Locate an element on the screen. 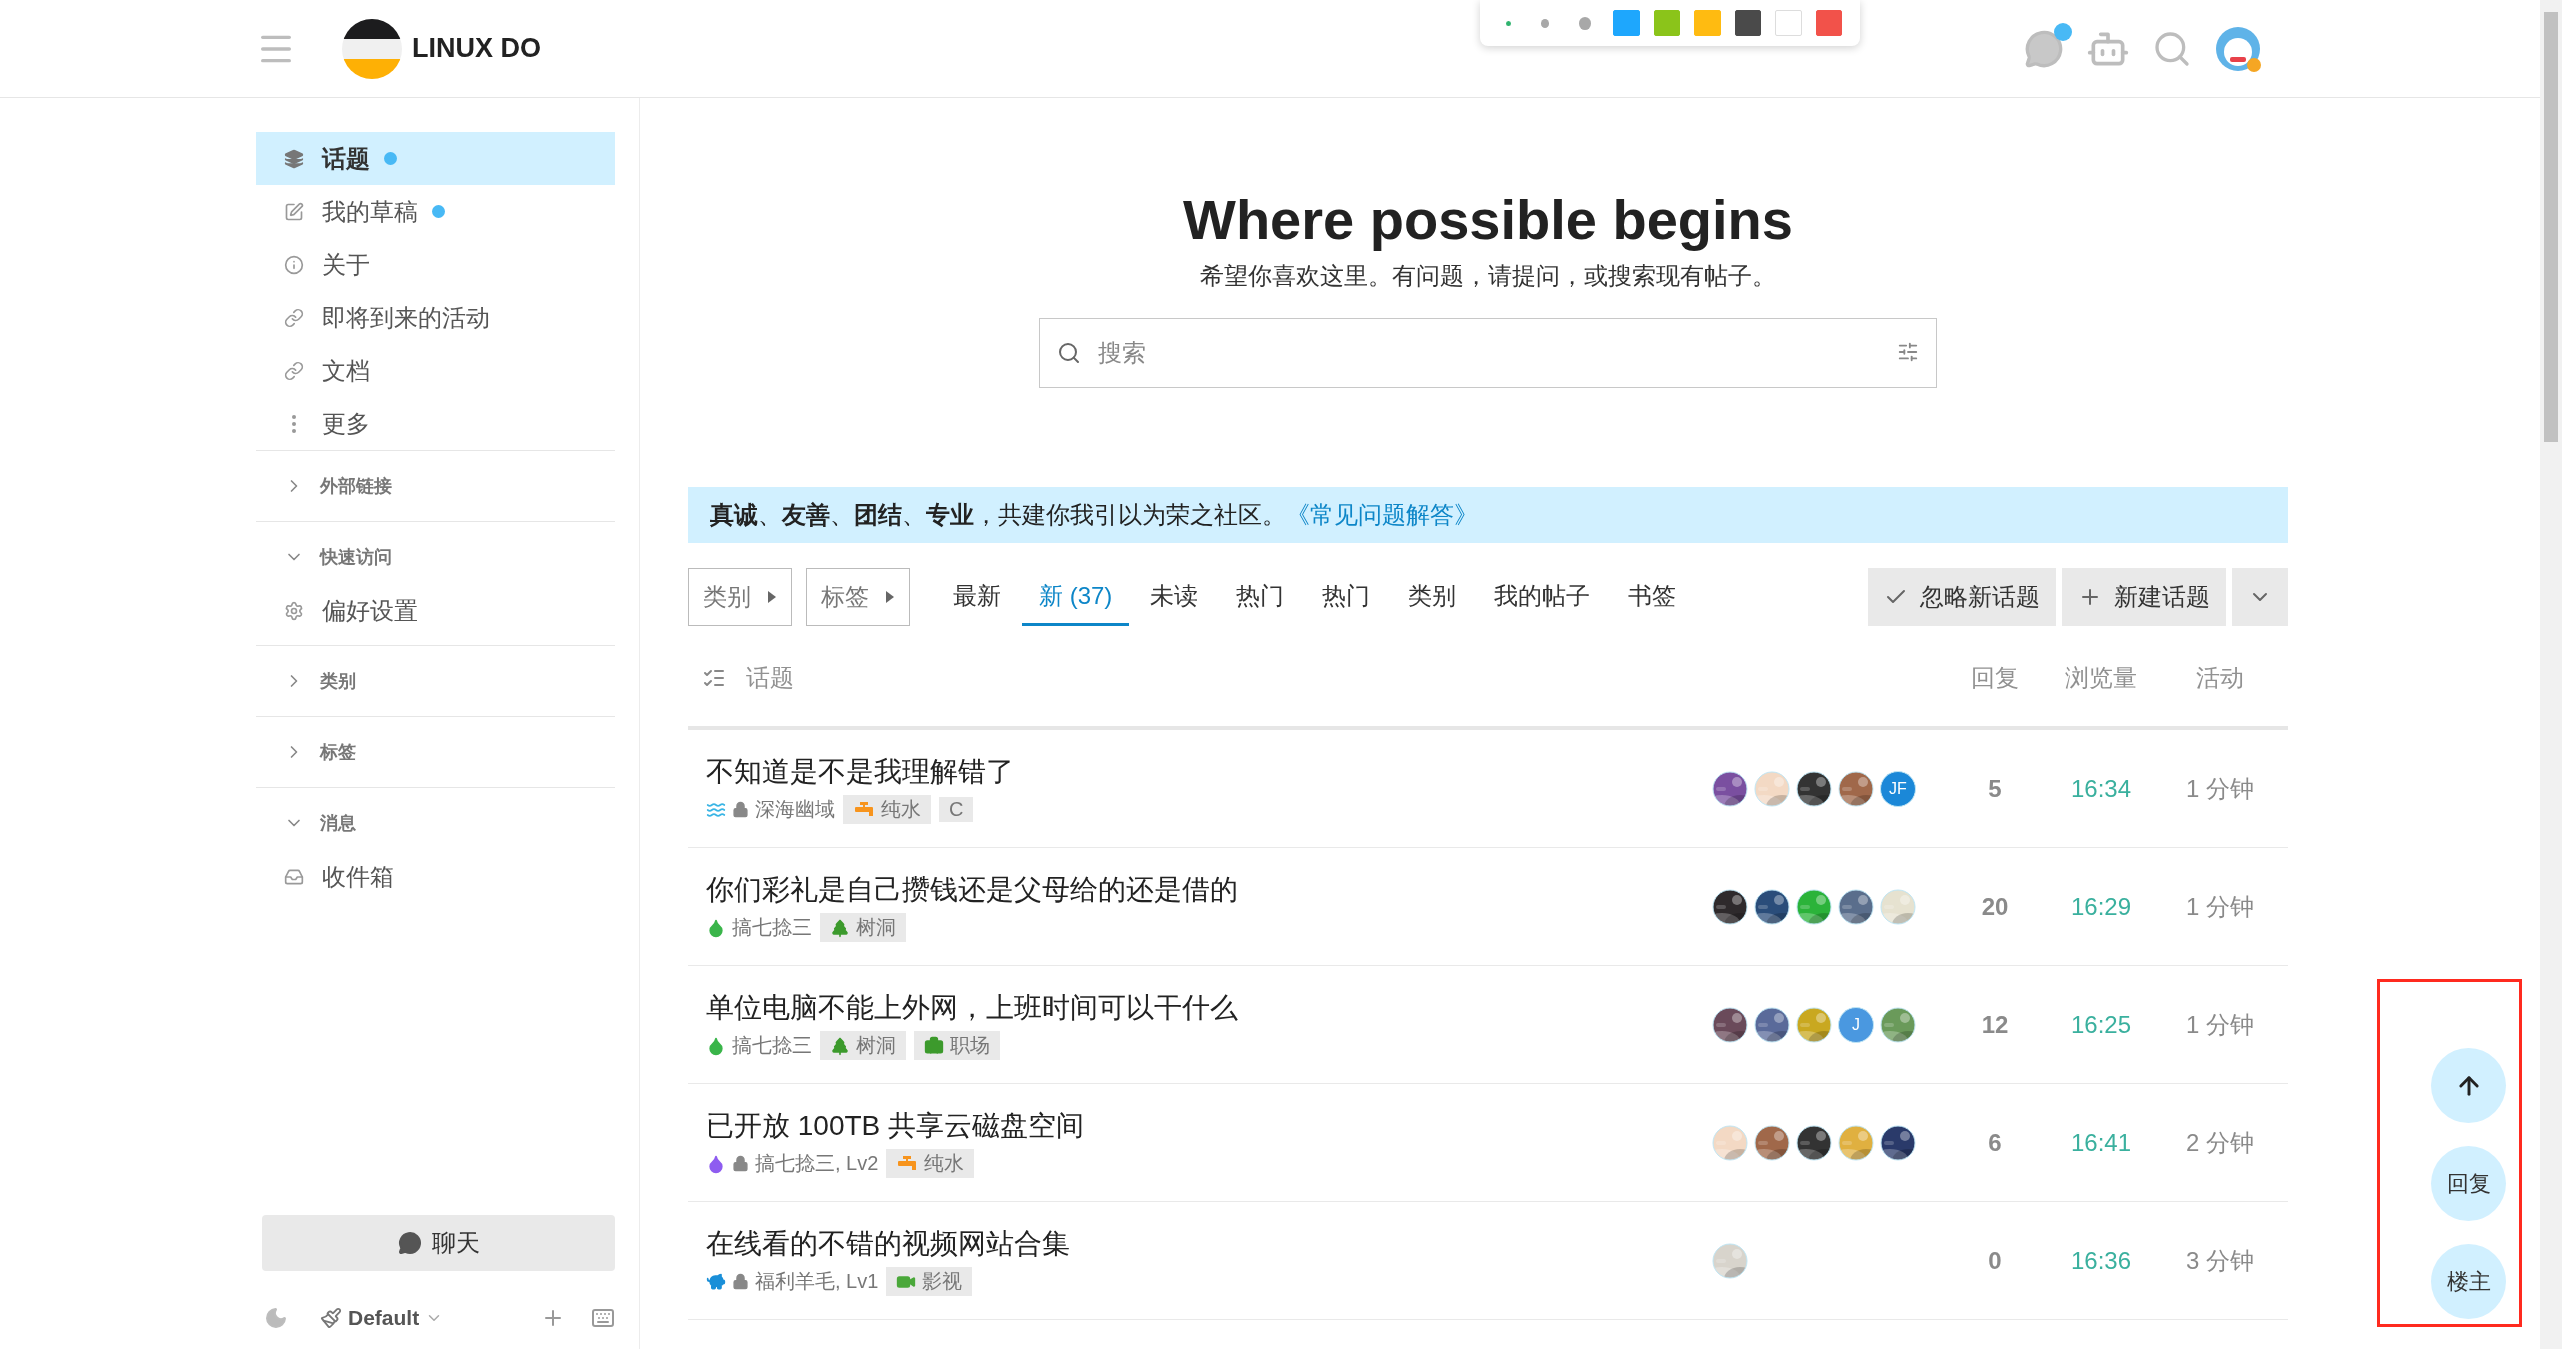 The height and width of the screenshot is (1349, 2562). column-header: 活动 is located at coordinates (2220, 678).